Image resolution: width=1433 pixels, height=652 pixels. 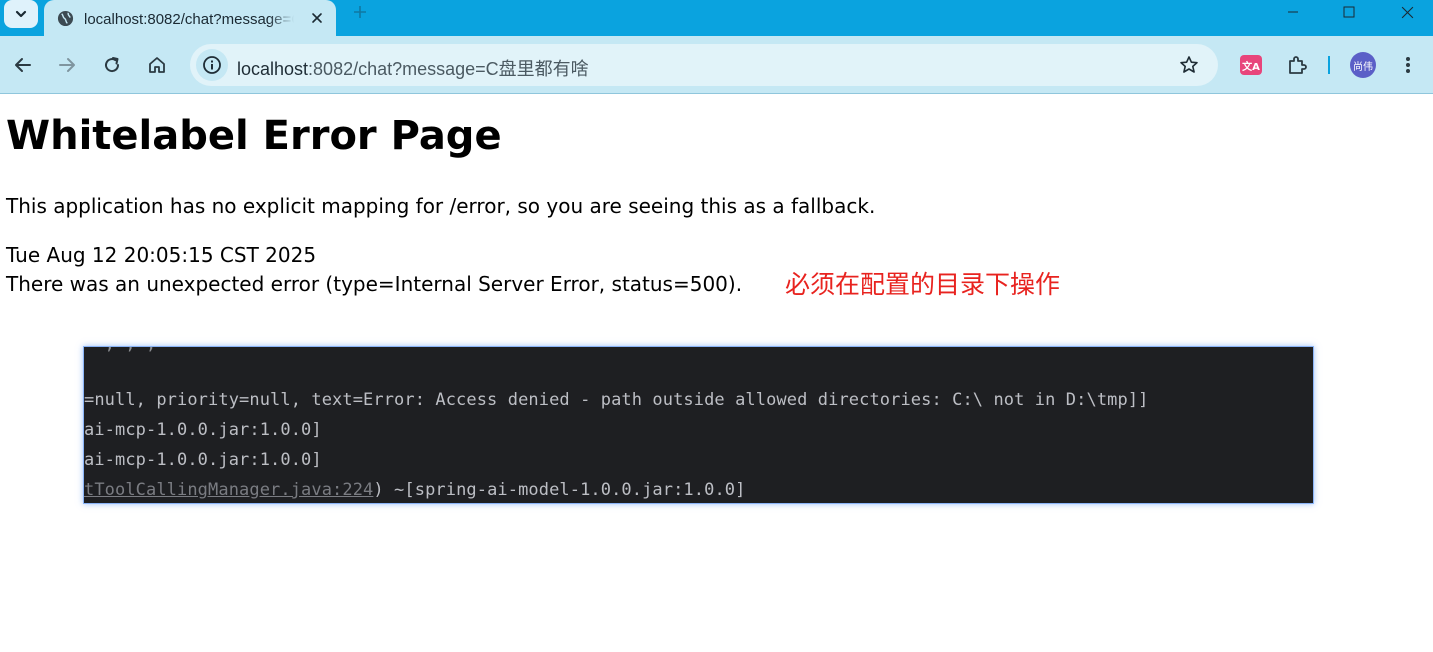 I want to click on page-title: Whitelabel Error Page, so click(x=254, y=136).